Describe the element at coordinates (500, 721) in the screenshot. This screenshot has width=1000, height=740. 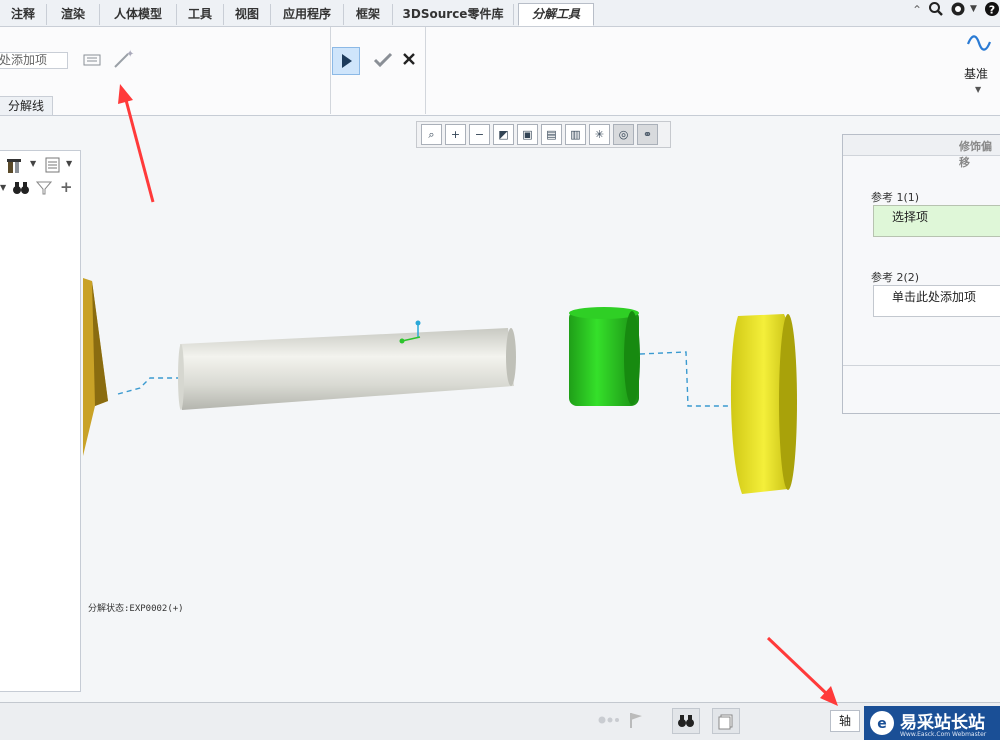
I see `status-bar: 轴 e 易采站长站 Www.Easck.Com Webmaster` at that location.